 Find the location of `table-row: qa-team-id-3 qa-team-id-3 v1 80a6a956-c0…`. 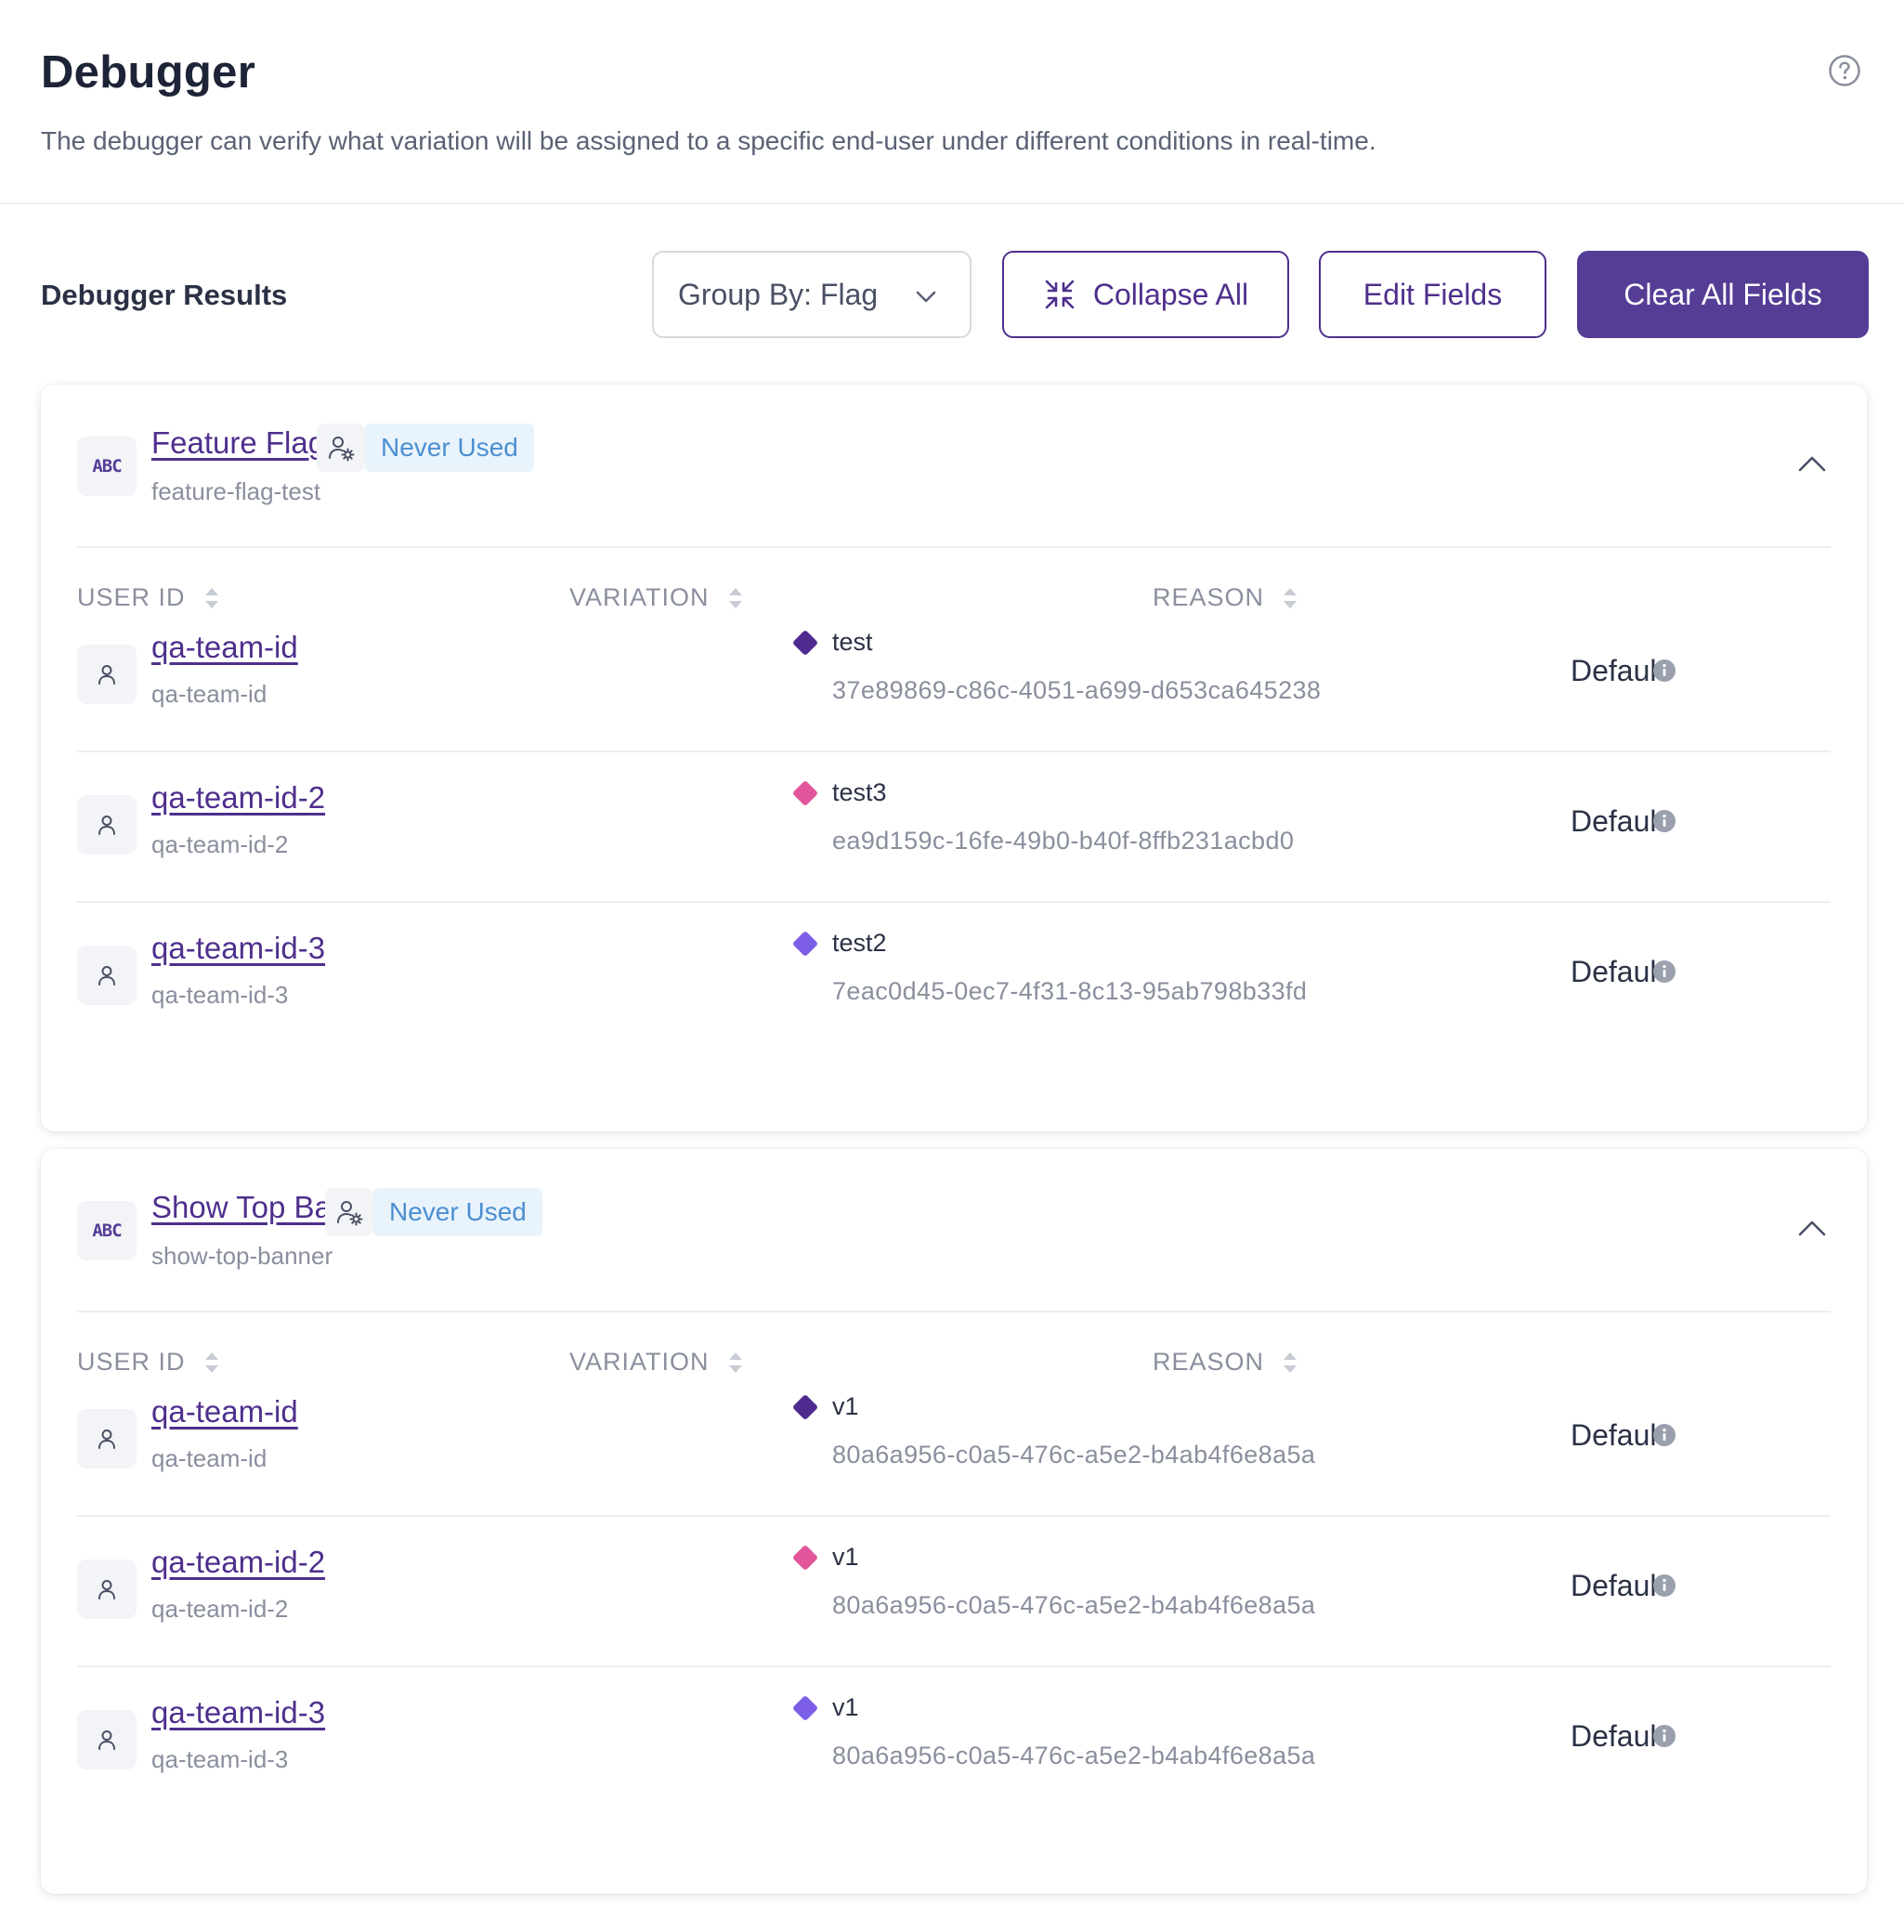

table-row: qa-team-id-3 qa-team-id-3 v1 80a6a956-c0… is located at coordinates (954, 1742).